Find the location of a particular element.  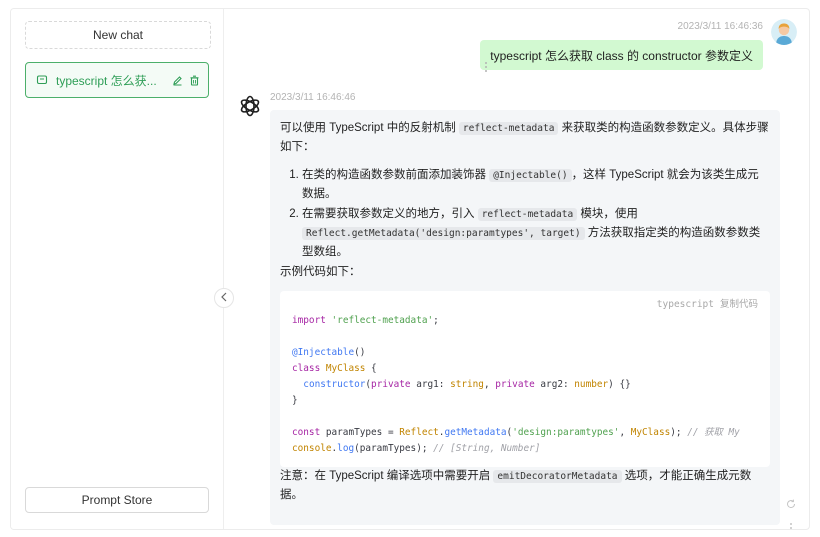

prompt-store-button: Prompt Store is located at coordinates (117, 500).